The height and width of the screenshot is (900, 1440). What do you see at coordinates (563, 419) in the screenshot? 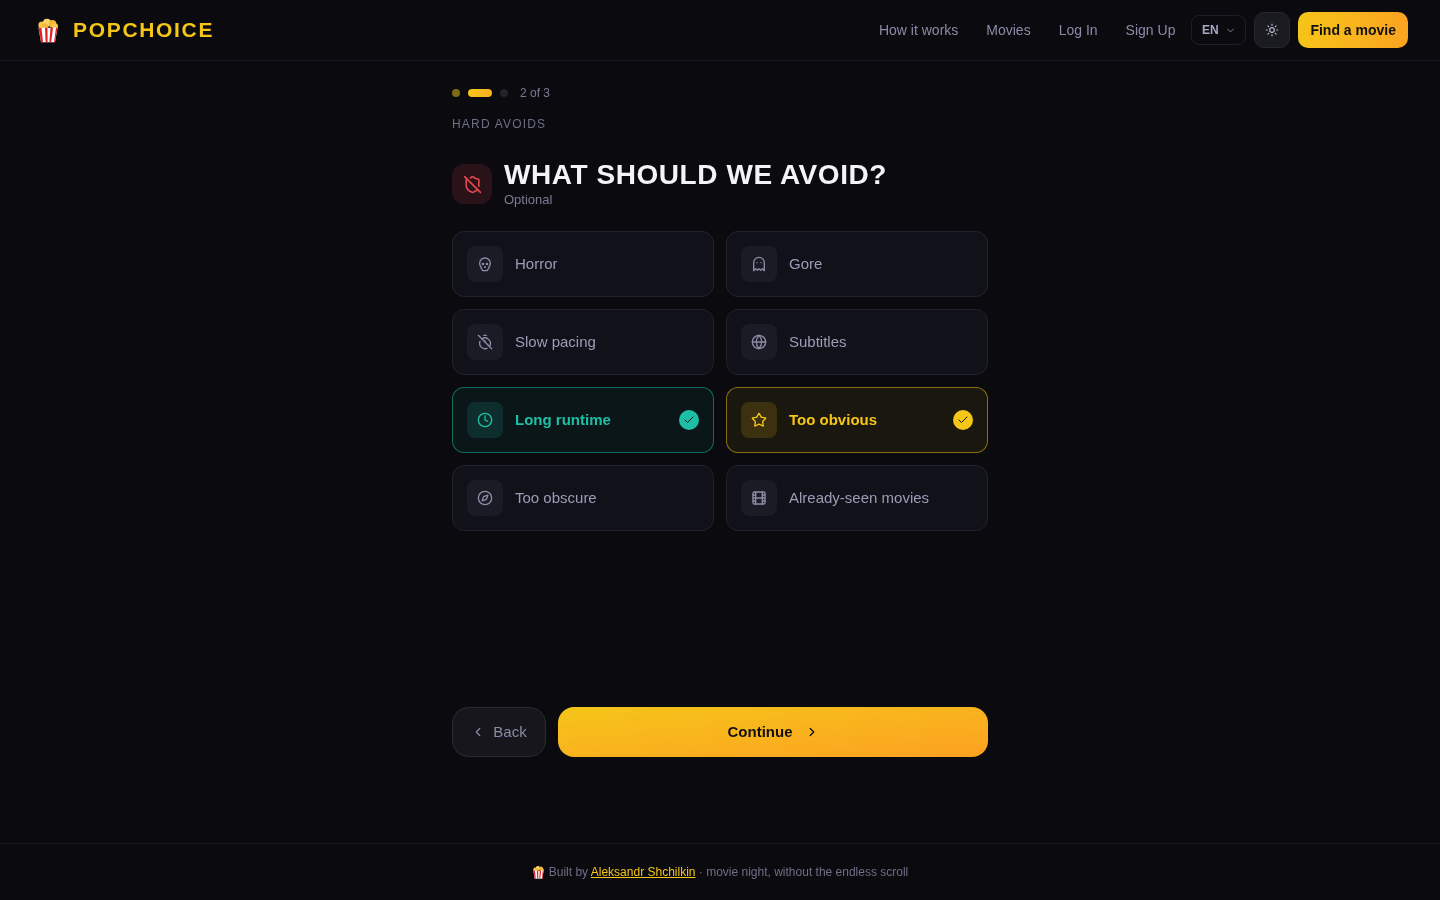
I see `option-label: Long runtime` at bounding box center [563, 419].